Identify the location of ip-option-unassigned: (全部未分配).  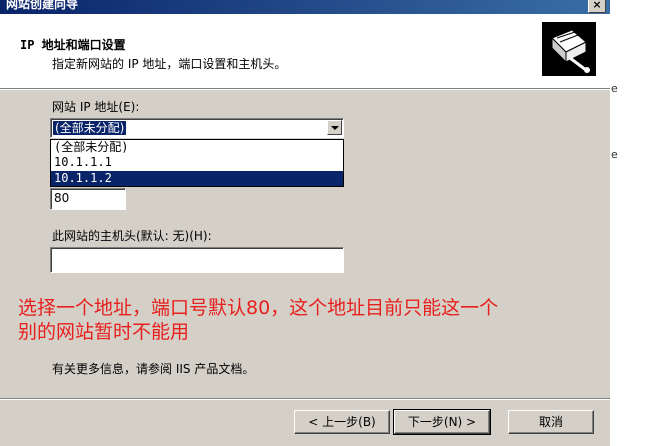
(197, 147).